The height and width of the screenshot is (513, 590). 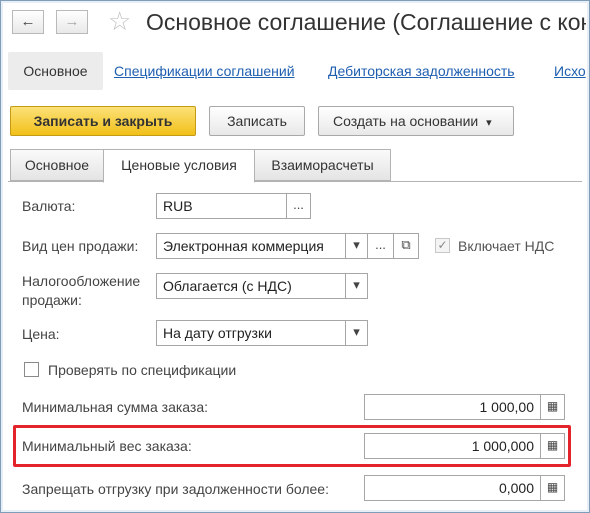 What do you see at coordinates (251, 246) in the screenshot?
I see `price-type-field: Электронная коммерция` at bounding box center [251, 246].